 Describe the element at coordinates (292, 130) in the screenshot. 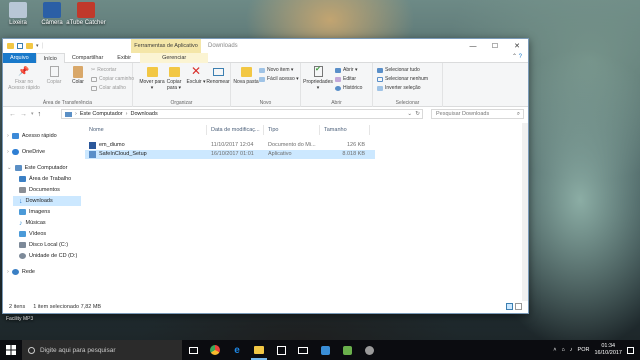

I see `column-header-type: Tipo` at that location.